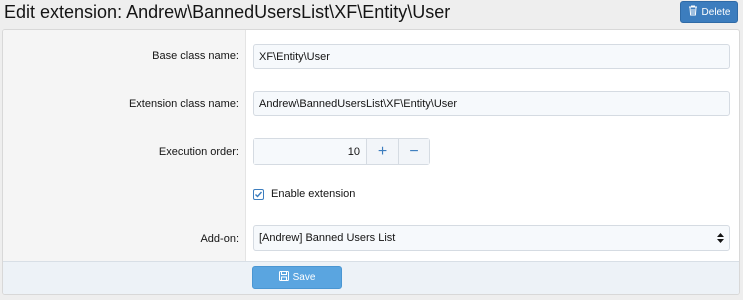 This screenshot has width=743, height=300. I want to click on delete-button-label: Delete, so click(716, 12).